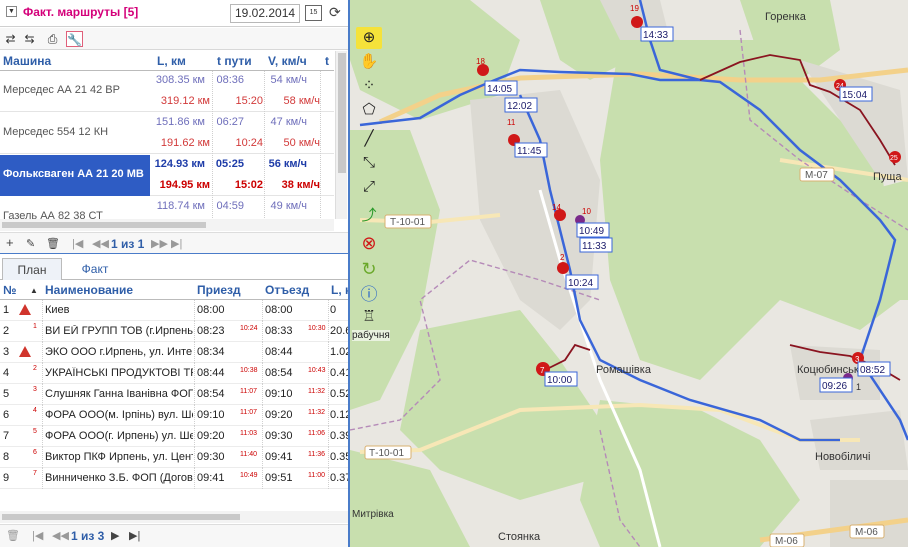  Describe the element at coordinates (369, 187) in the screenshot. I see `expand-icon: ⤢` at that location.